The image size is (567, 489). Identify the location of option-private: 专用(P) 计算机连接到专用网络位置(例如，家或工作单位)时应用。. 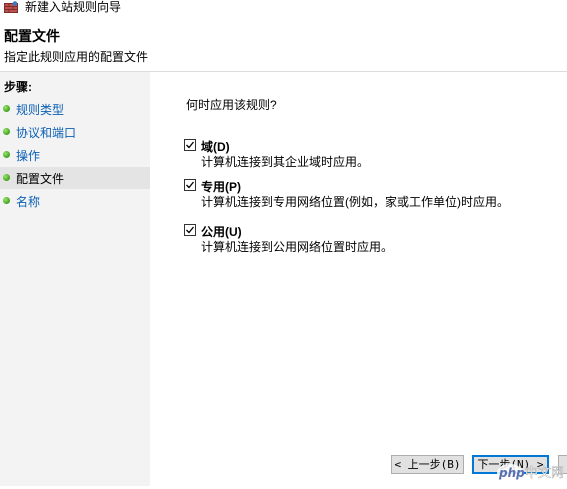
(369, 196).